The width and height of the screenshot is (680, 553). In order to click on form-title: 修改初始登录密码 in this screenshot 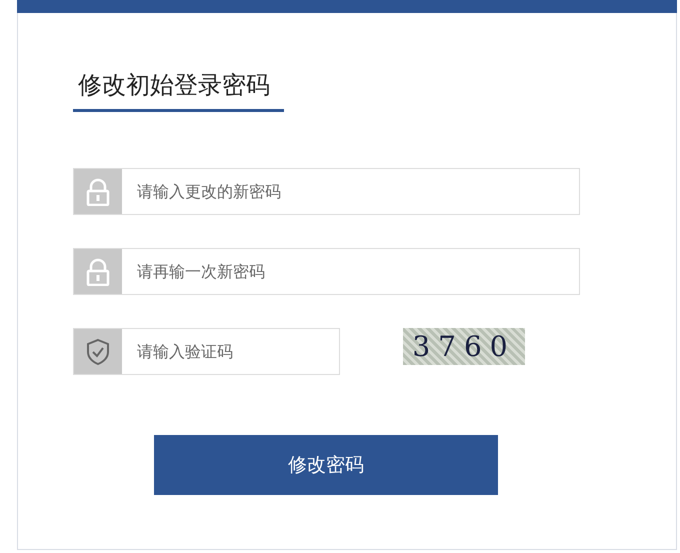, I will do `click(178, 90)`.